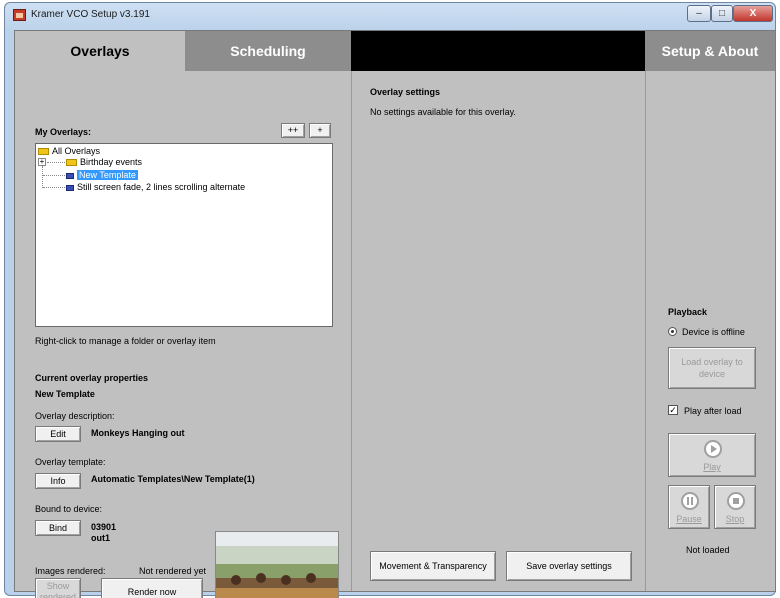  What do you see at coordinates (138, 433) in the screenshot?
I see `description-value: Monkeys Hanging out` at bounding box center [138, 433].